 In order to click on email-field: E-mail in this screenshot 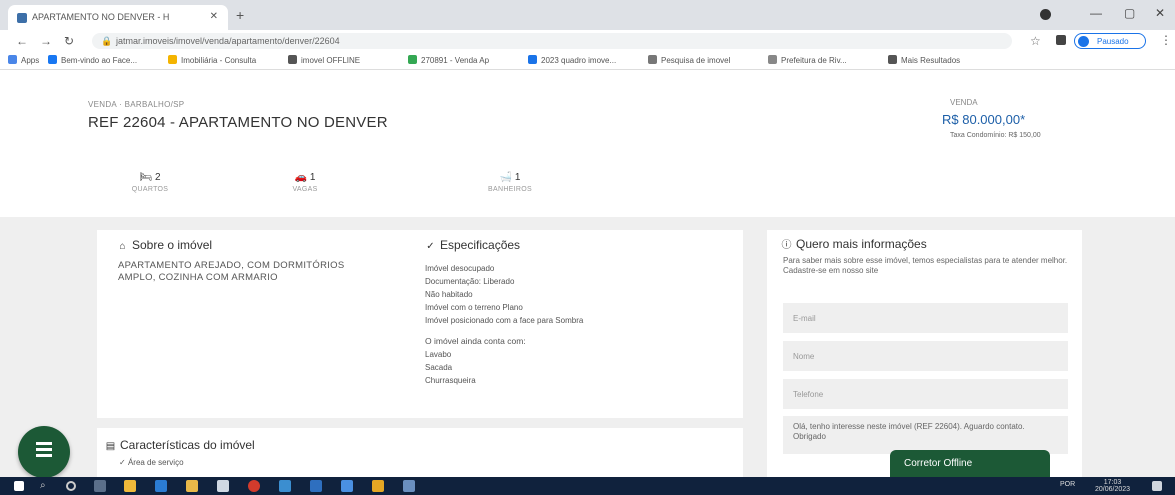, I will do `click(925, 318)`.